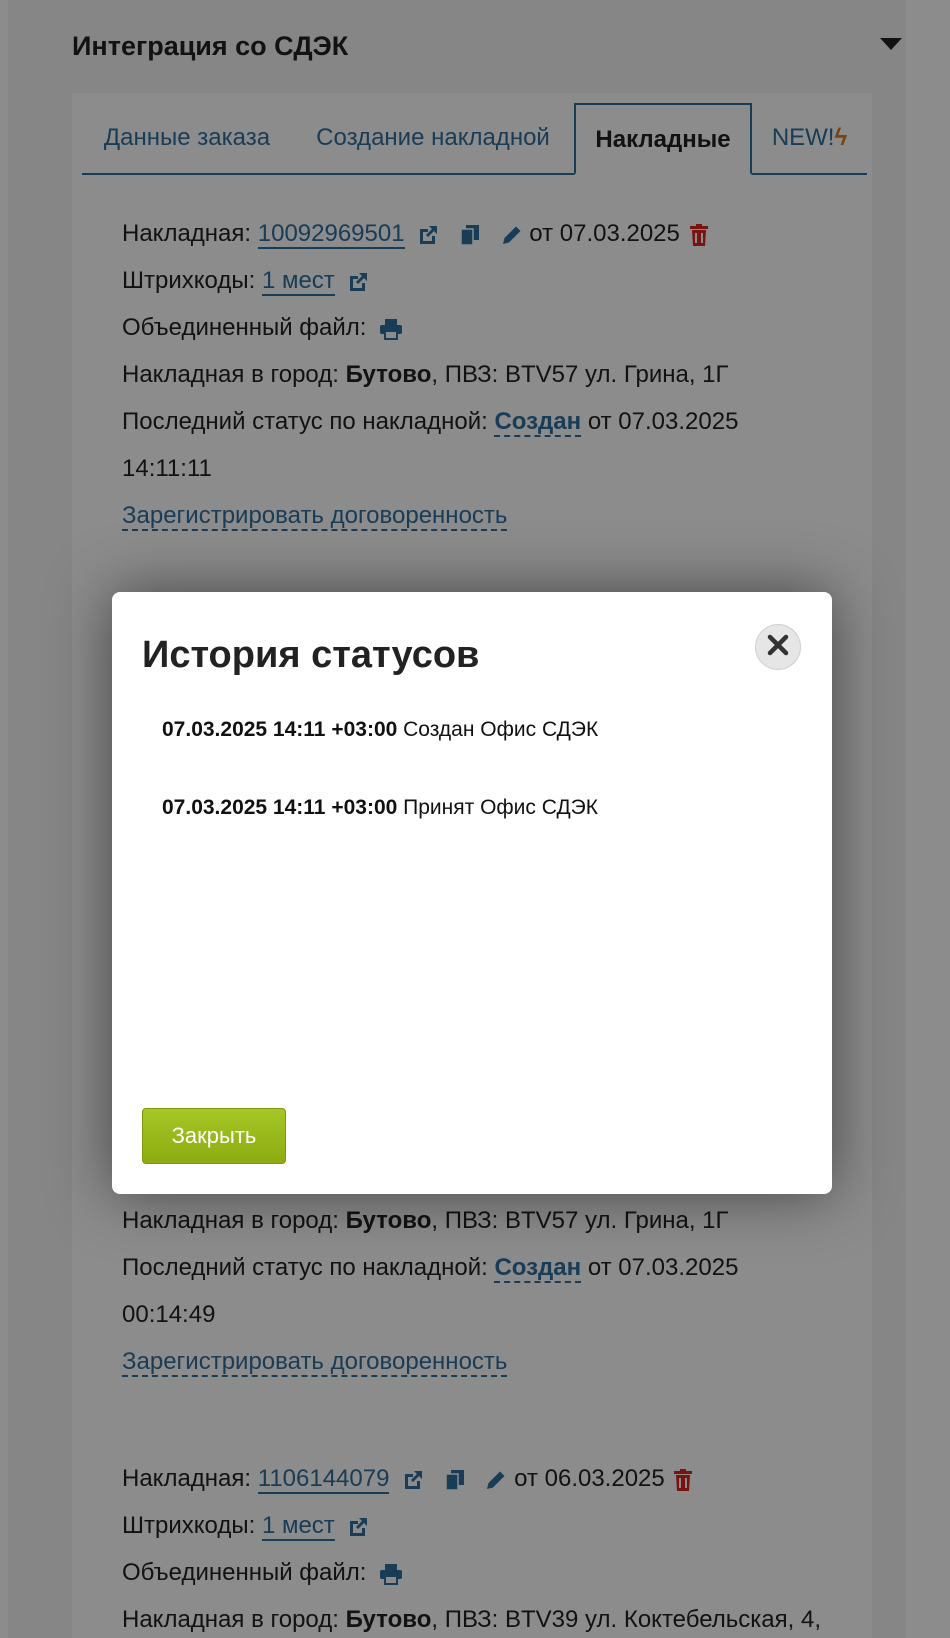 Image resolution: width=950 pixels, height=1638 pixels. Describe the element at coordinates (501, 729) in the screenshot. I see `history-text: Создан Офис СДЭК` at that location.